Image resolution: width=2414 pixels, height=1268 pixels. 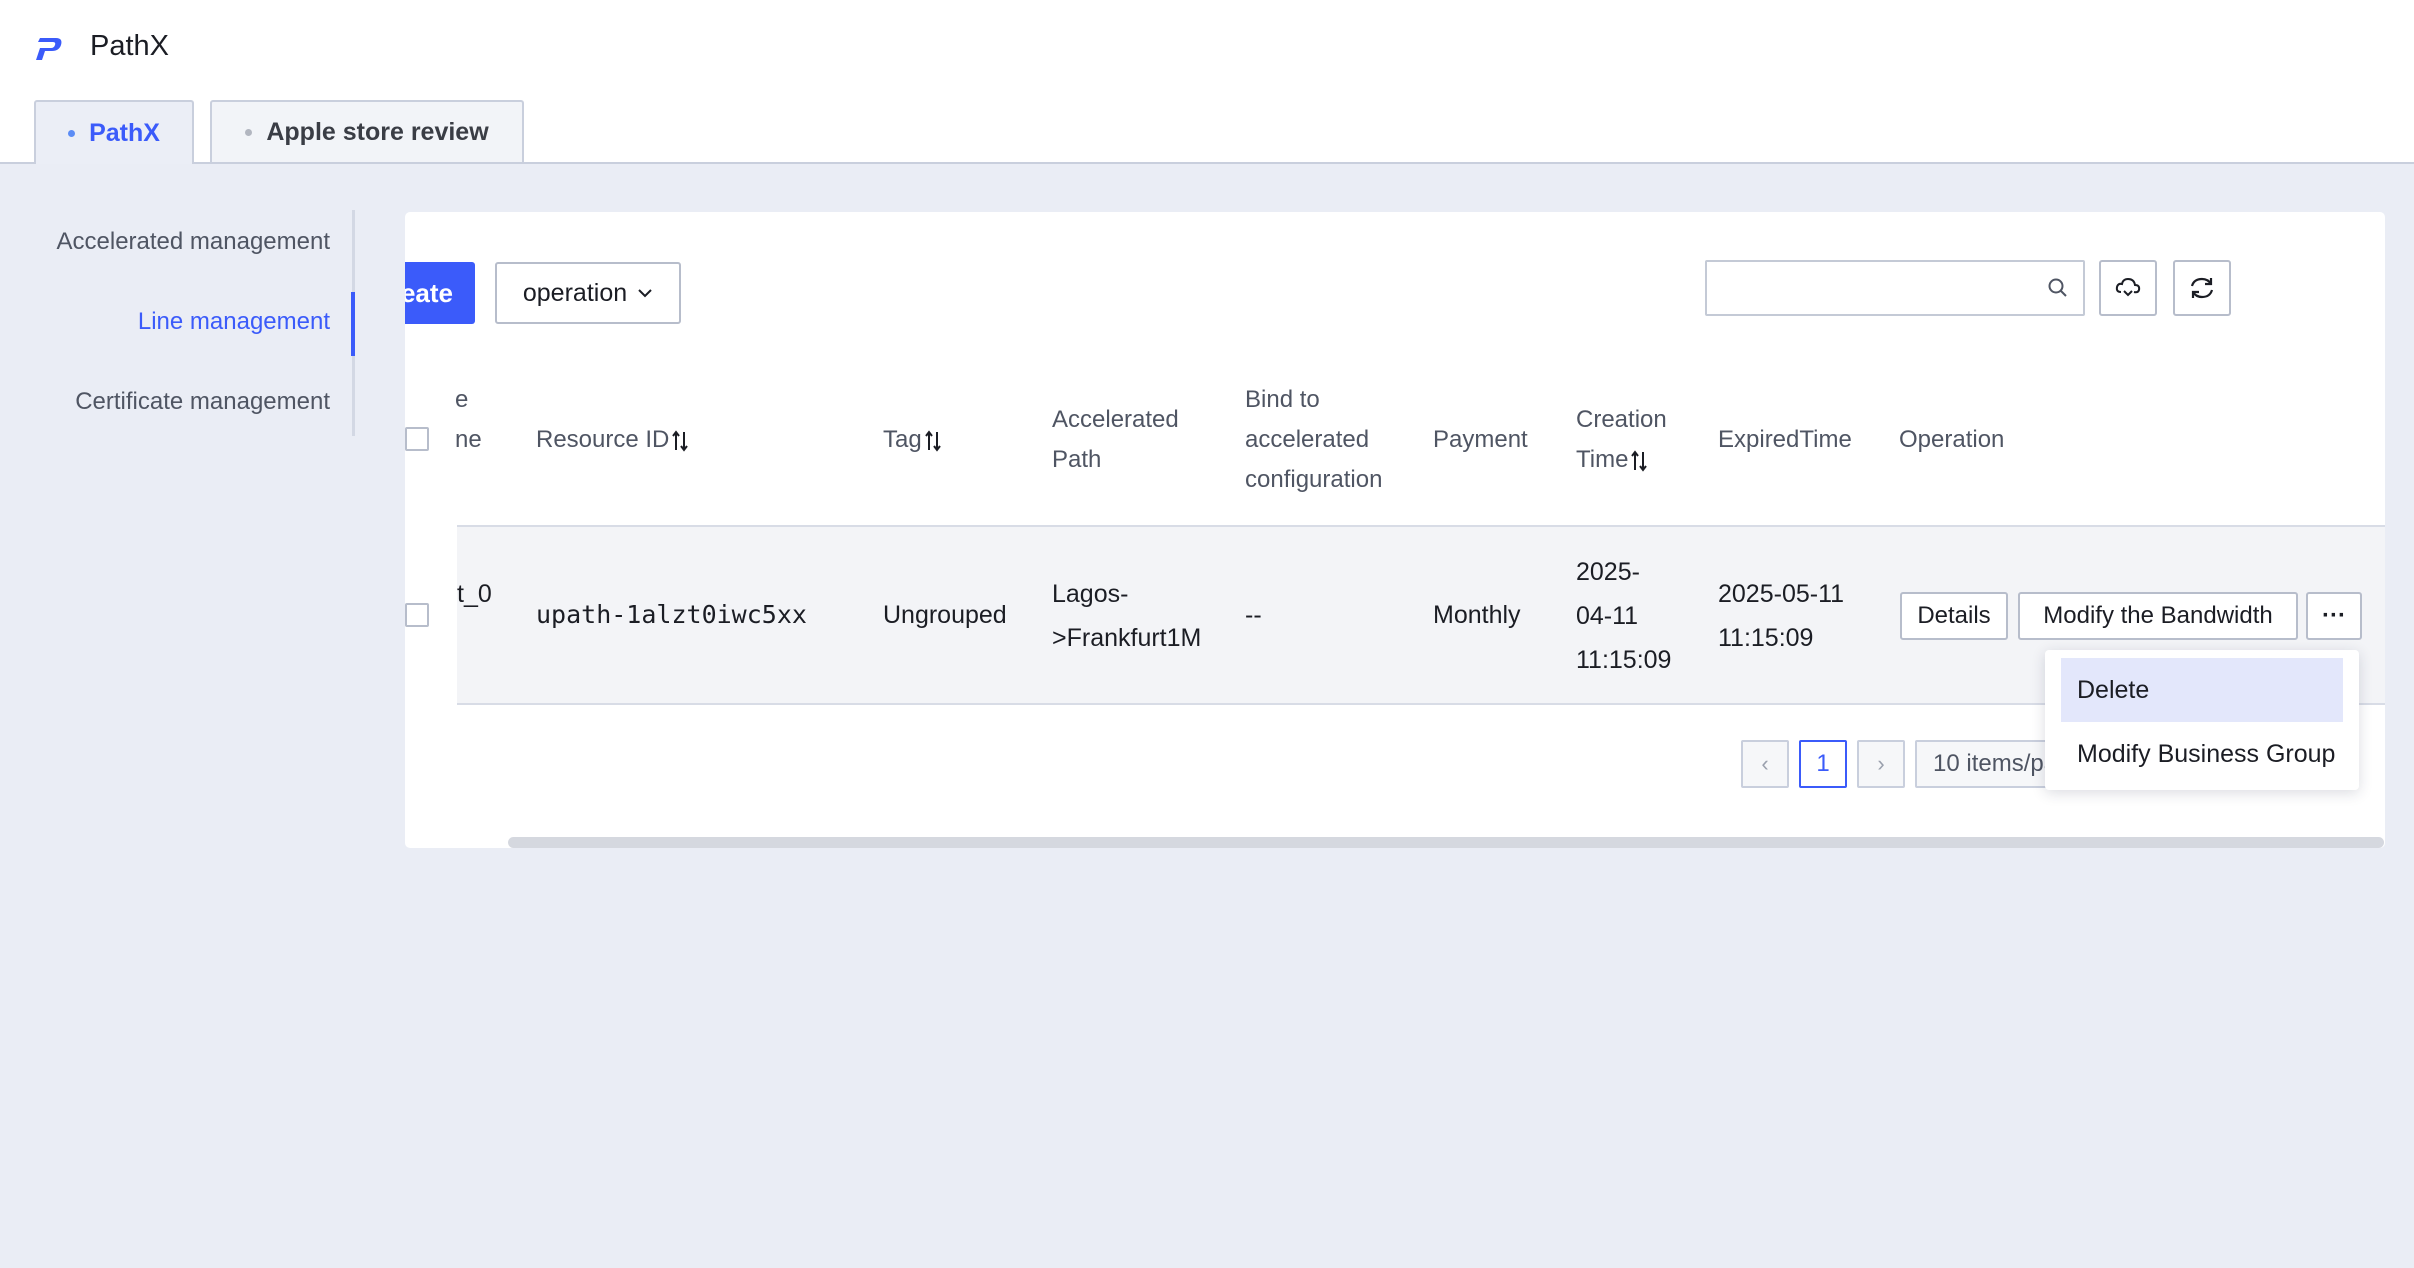 What do you see at coordinates (234, 322) in the screenshot?
I see `sidebar-item-line-management: Line management` at bounding box center [234, 322].